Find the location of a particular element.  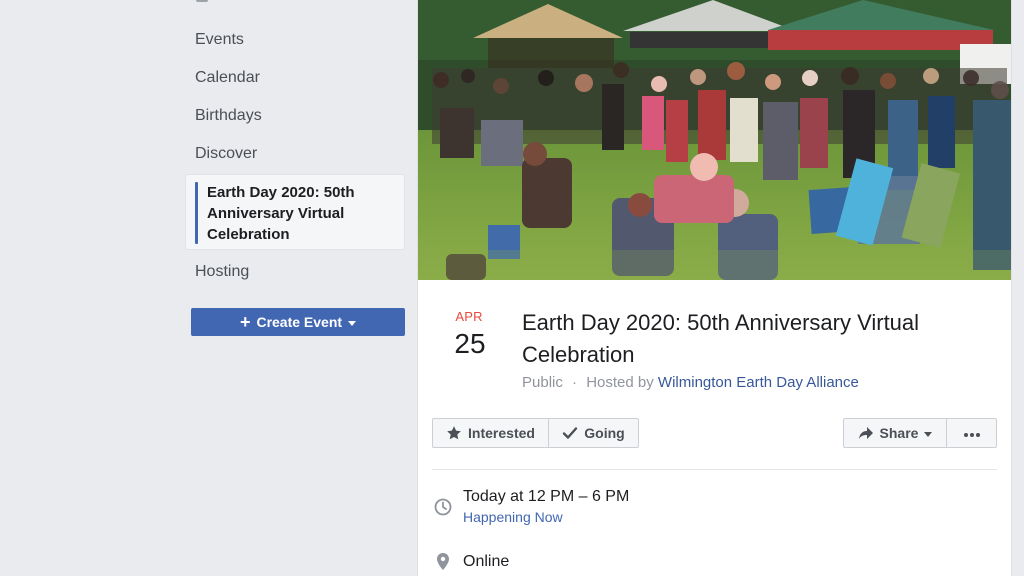

event-date-month: APR is located at coordinates (469, 316).